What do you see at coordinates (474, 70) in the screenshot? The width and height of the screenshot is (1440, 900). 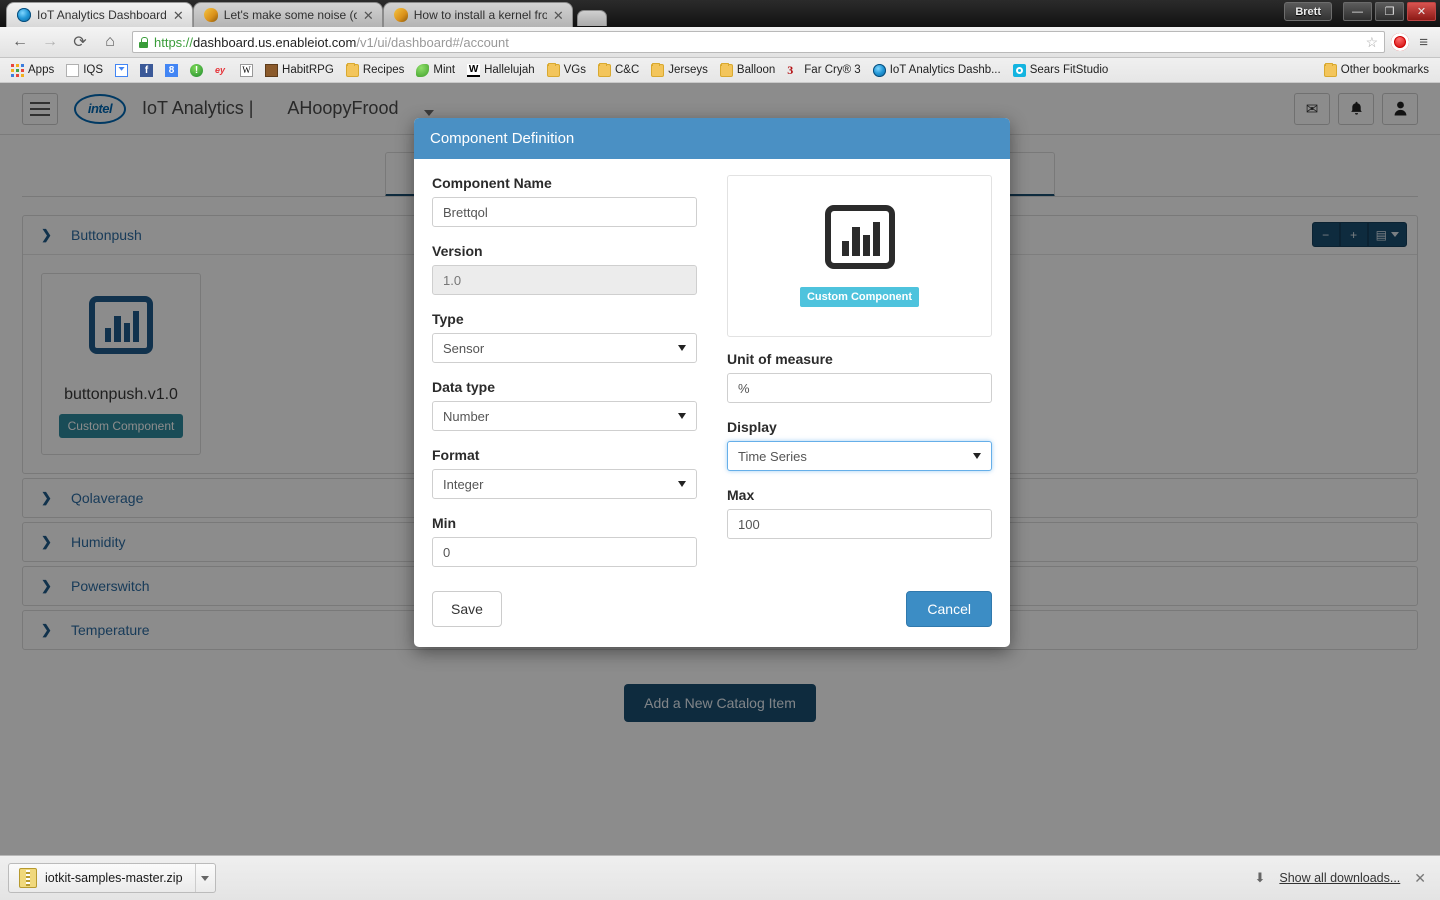 I see `w-underline-icon: W` at bounding box center [474, 70].